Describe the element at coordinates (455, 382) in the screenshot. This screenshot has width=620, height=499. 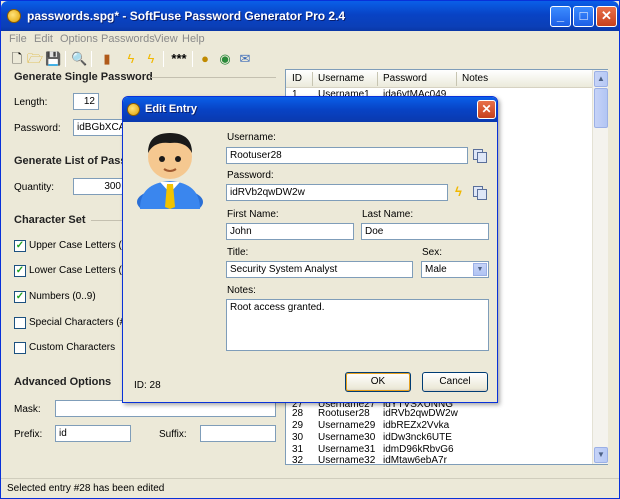
I see `cancel-button: Cancel` at that location.